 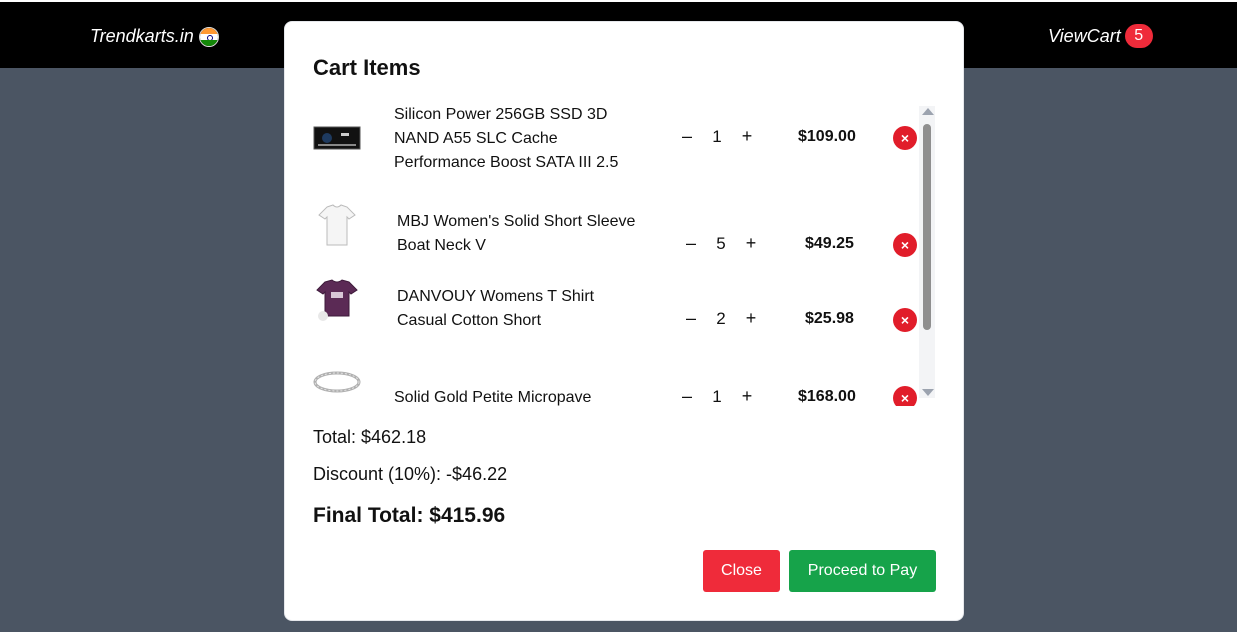 I want to click on brand-name: Trendkarts.in, so click(x=142, y=36).